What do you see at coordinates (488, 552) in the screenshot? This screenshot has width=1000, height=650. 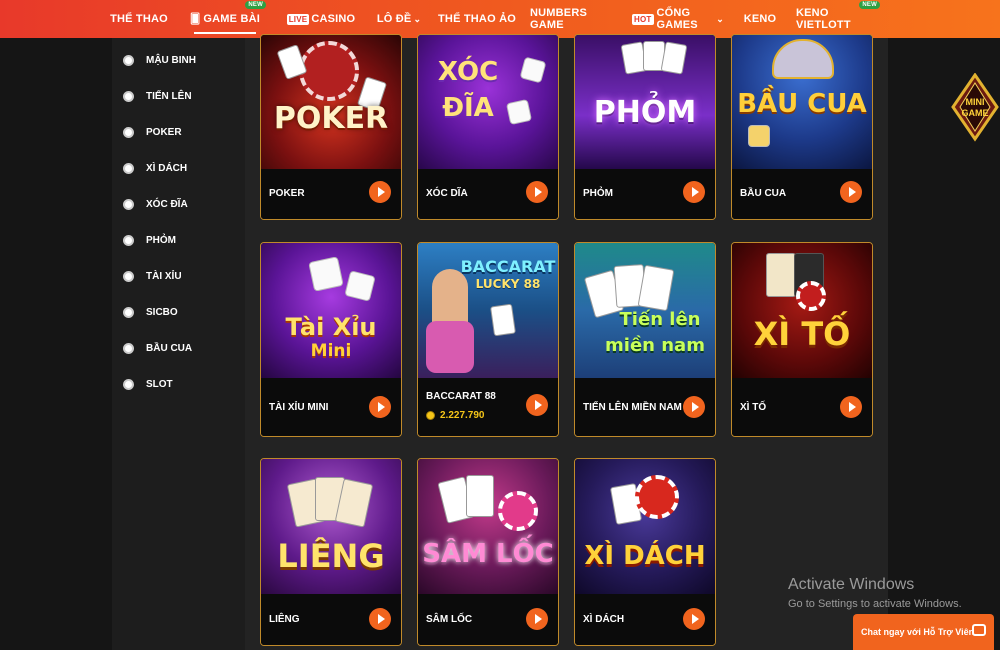 I see `game-card-sam-loc: SÂM LỐC SÂM LỐC` at bounding box center [488, 552].